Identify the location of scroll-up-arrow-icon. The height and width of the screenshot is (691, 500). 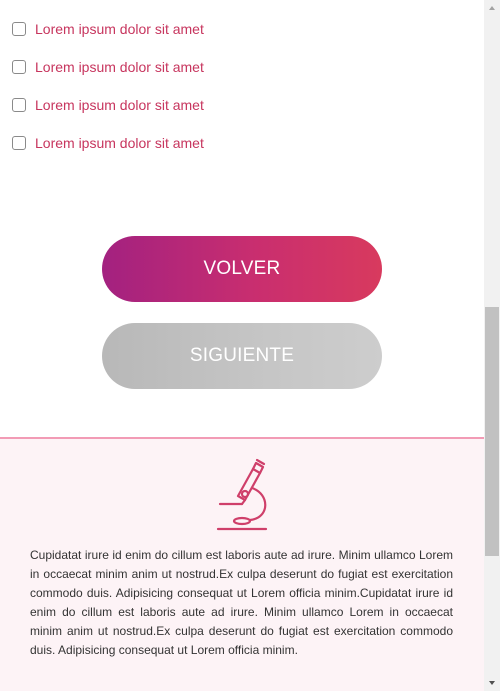
(492, 8).